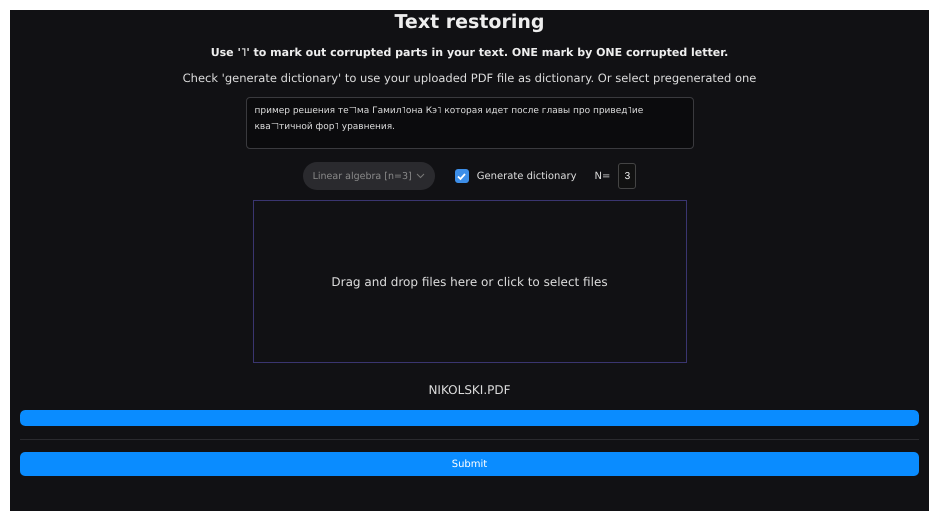 Image resolution: width=929 pixels, height=511 pixels. I want to click on n-label: N=, so click(602, 176).